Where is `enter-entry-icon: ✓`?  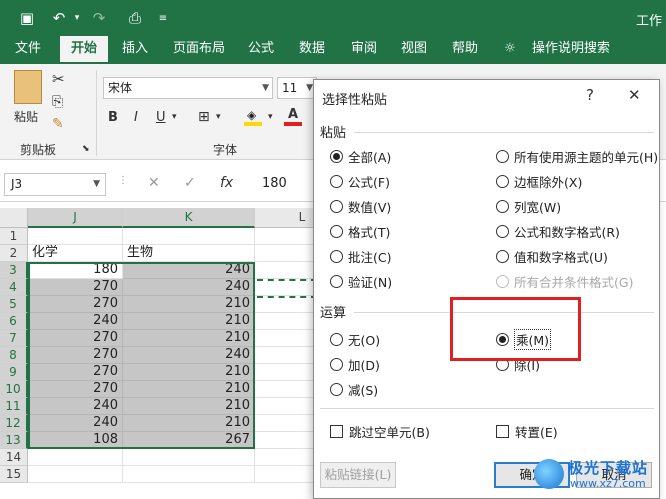 enter-entry-icon: ✓ is located at coordinates (190, 183).